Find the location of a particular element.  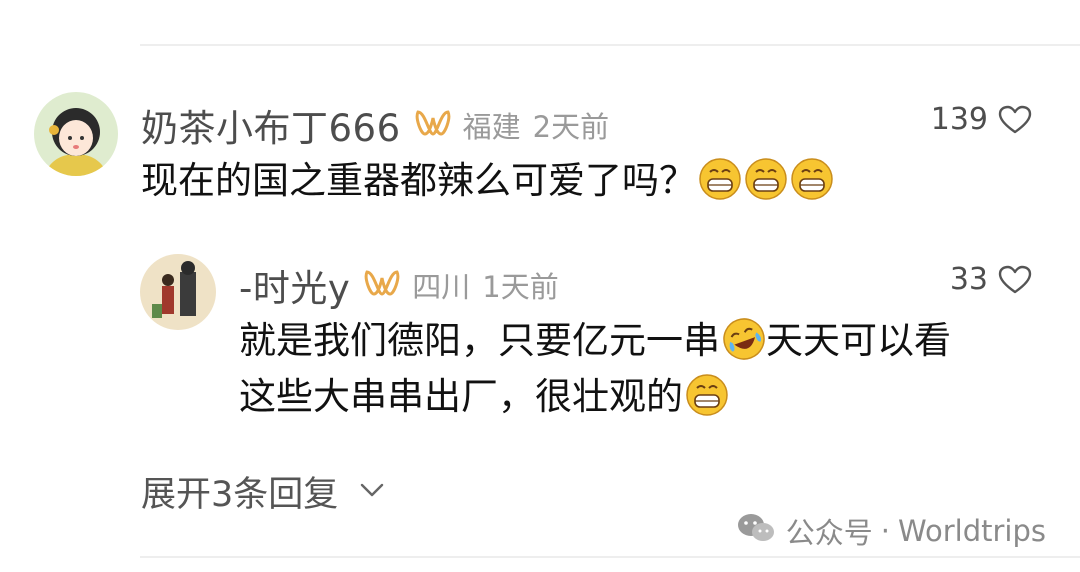

reply-meta: -时光y 四川 1天前 is located at coordinates (399, 285).